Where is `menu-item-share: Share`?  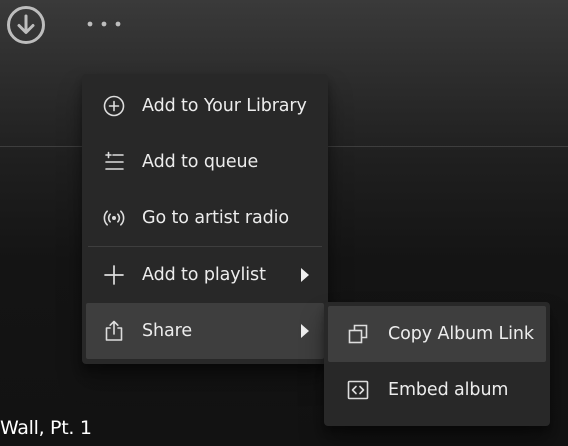 menu-item-share: Share is located at coordinates (205, 331).